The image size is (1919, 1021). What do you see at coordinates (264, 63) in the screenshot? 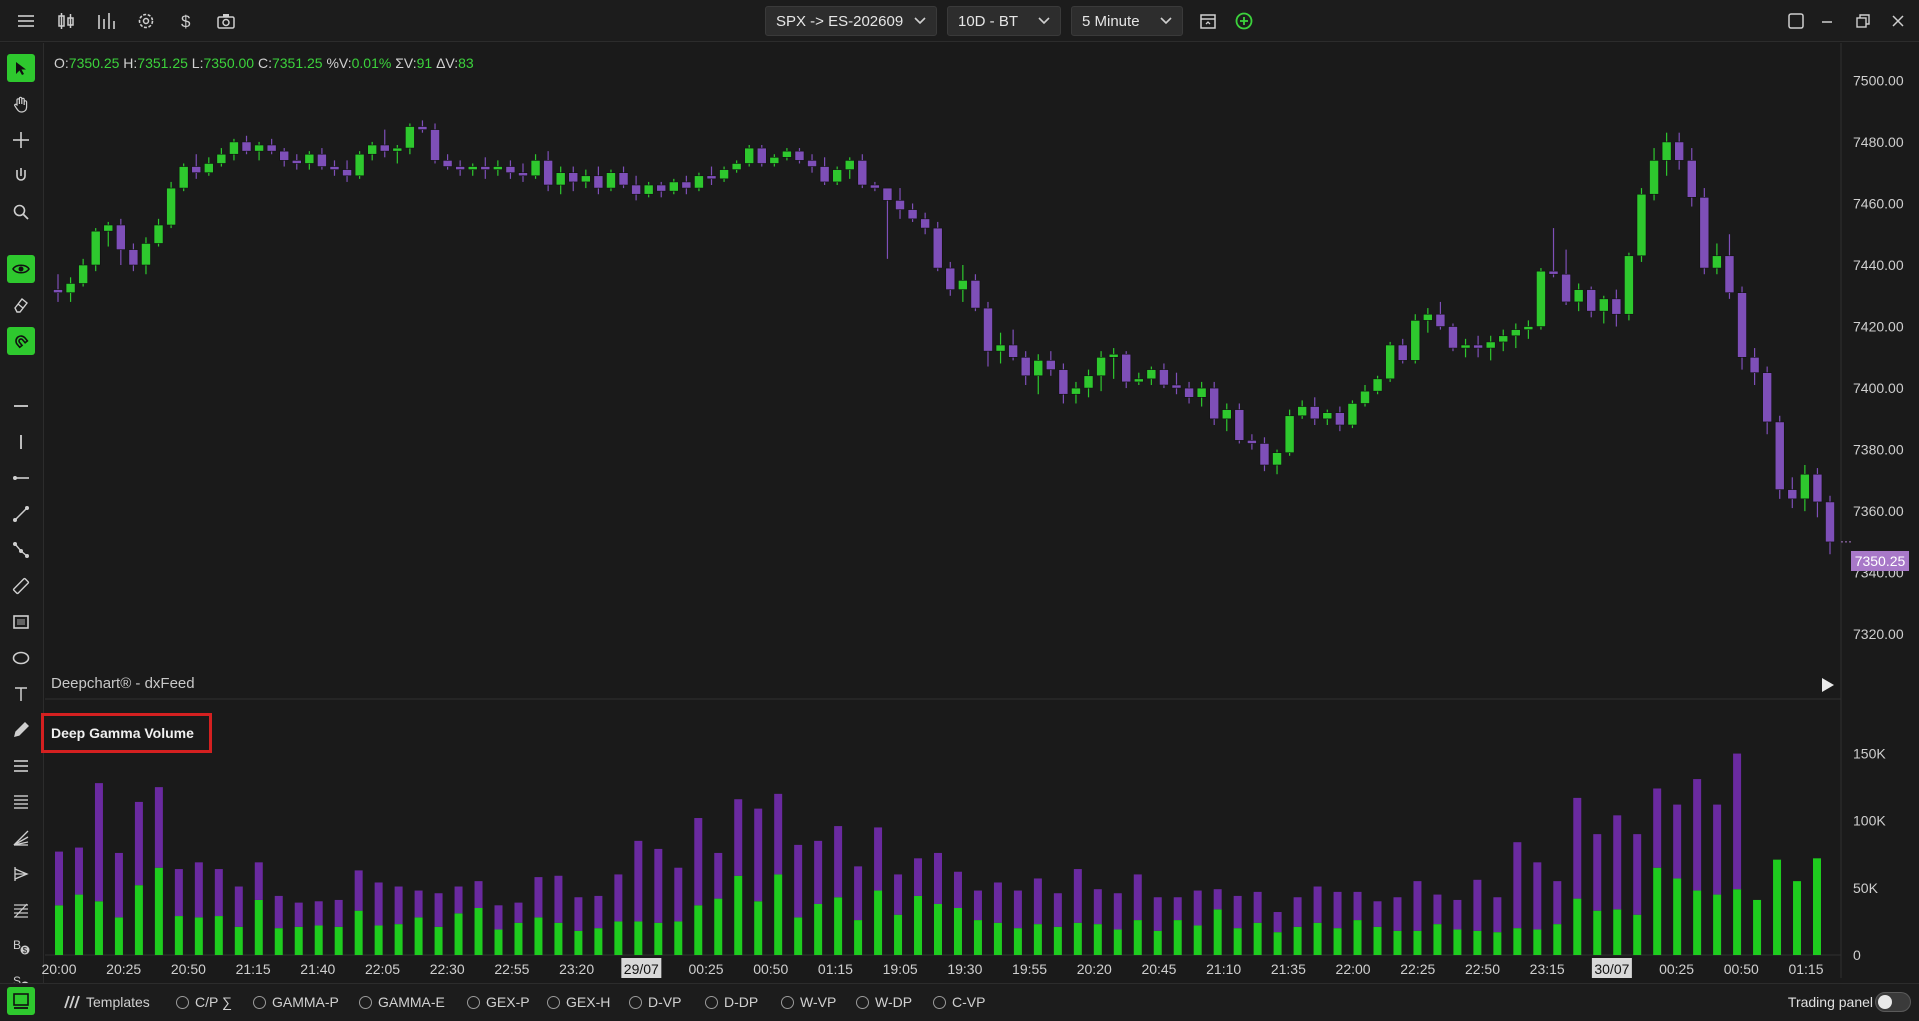
I see `close-label: C:` at bounding box center [264, 63].